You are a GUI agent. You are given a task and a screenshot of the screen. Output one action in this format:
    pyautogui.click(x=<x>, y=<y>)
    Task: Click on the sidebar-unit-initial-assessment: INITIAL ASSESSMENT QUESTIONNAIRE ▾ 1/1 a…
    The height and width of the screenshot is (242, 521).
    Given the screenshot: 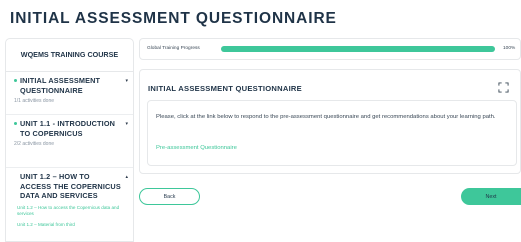 What is the action you would take?
    pyautogui.click(x=69, y=93)
    